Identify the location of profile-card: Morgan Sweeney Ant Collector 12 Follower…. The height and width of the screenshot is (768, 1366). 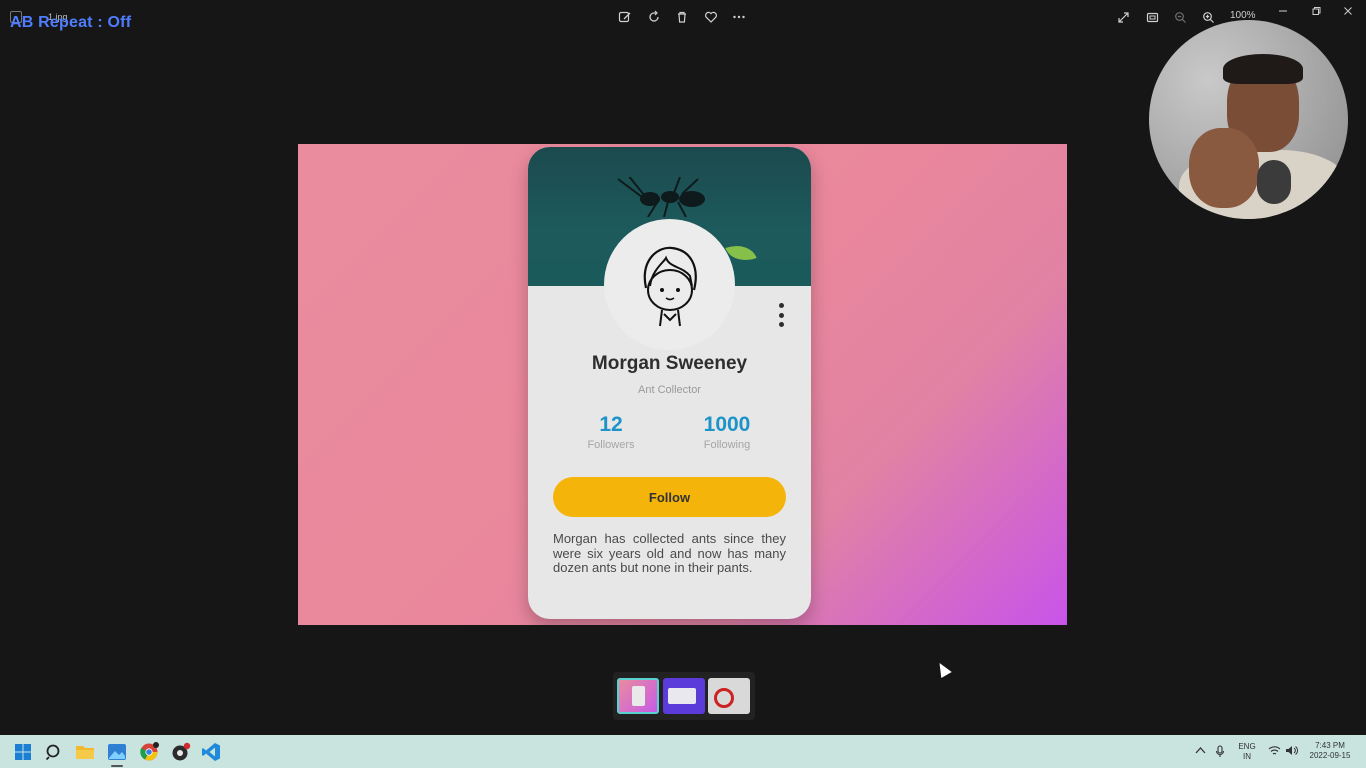
(669, 383).